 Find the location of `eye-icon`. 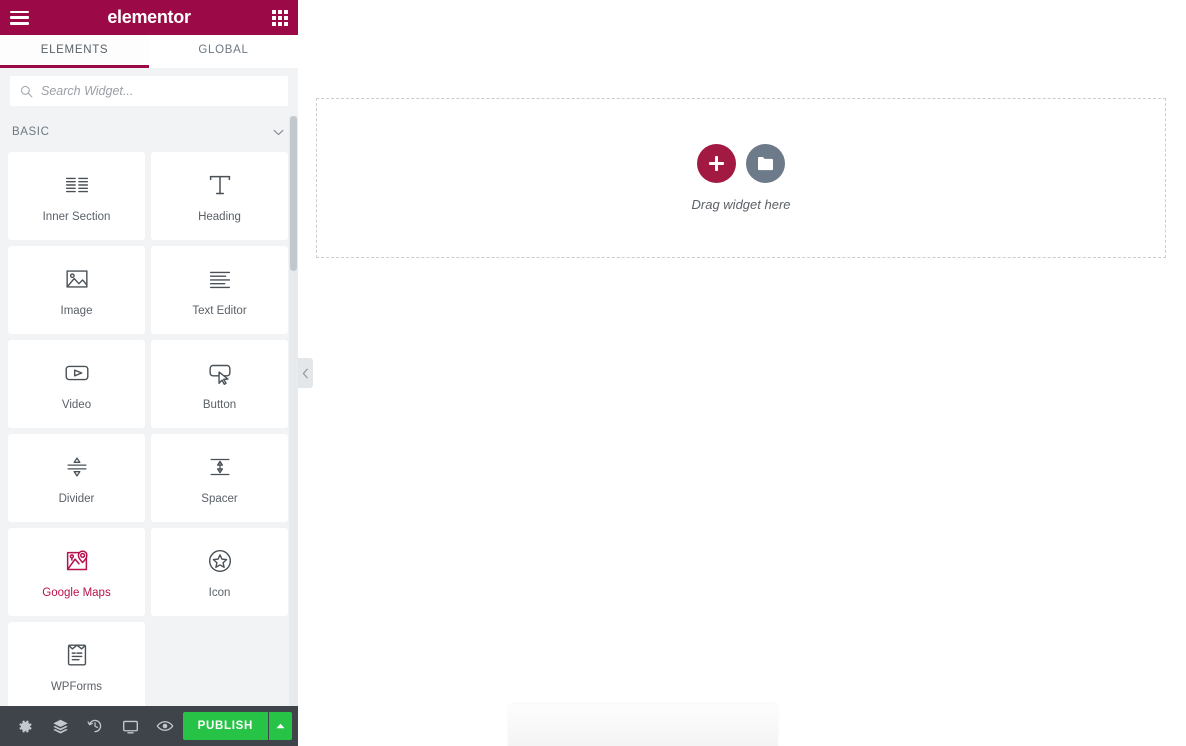

eye-icon is located at coordinates (165, 726).